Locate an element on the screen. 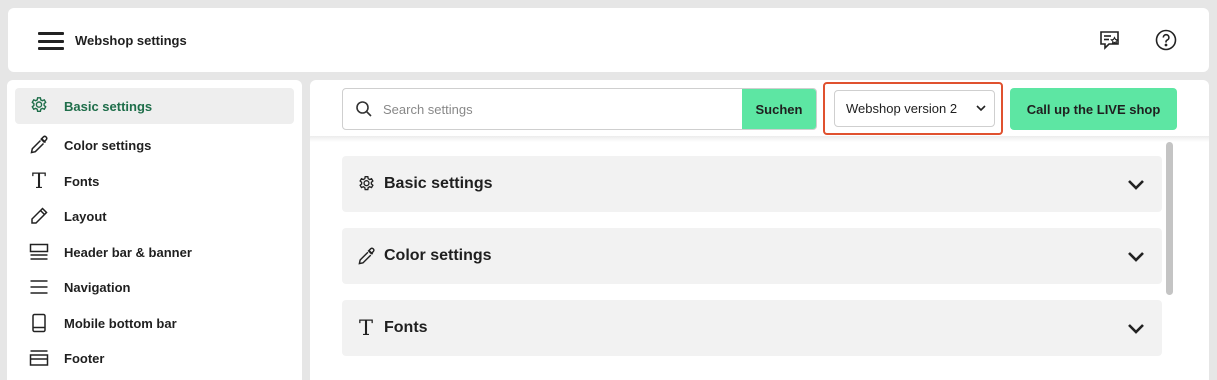 The height and width of the screenshot is (380, 1217). sidebar-item-fonts: T Fonts is located at coordinates (154, 181).